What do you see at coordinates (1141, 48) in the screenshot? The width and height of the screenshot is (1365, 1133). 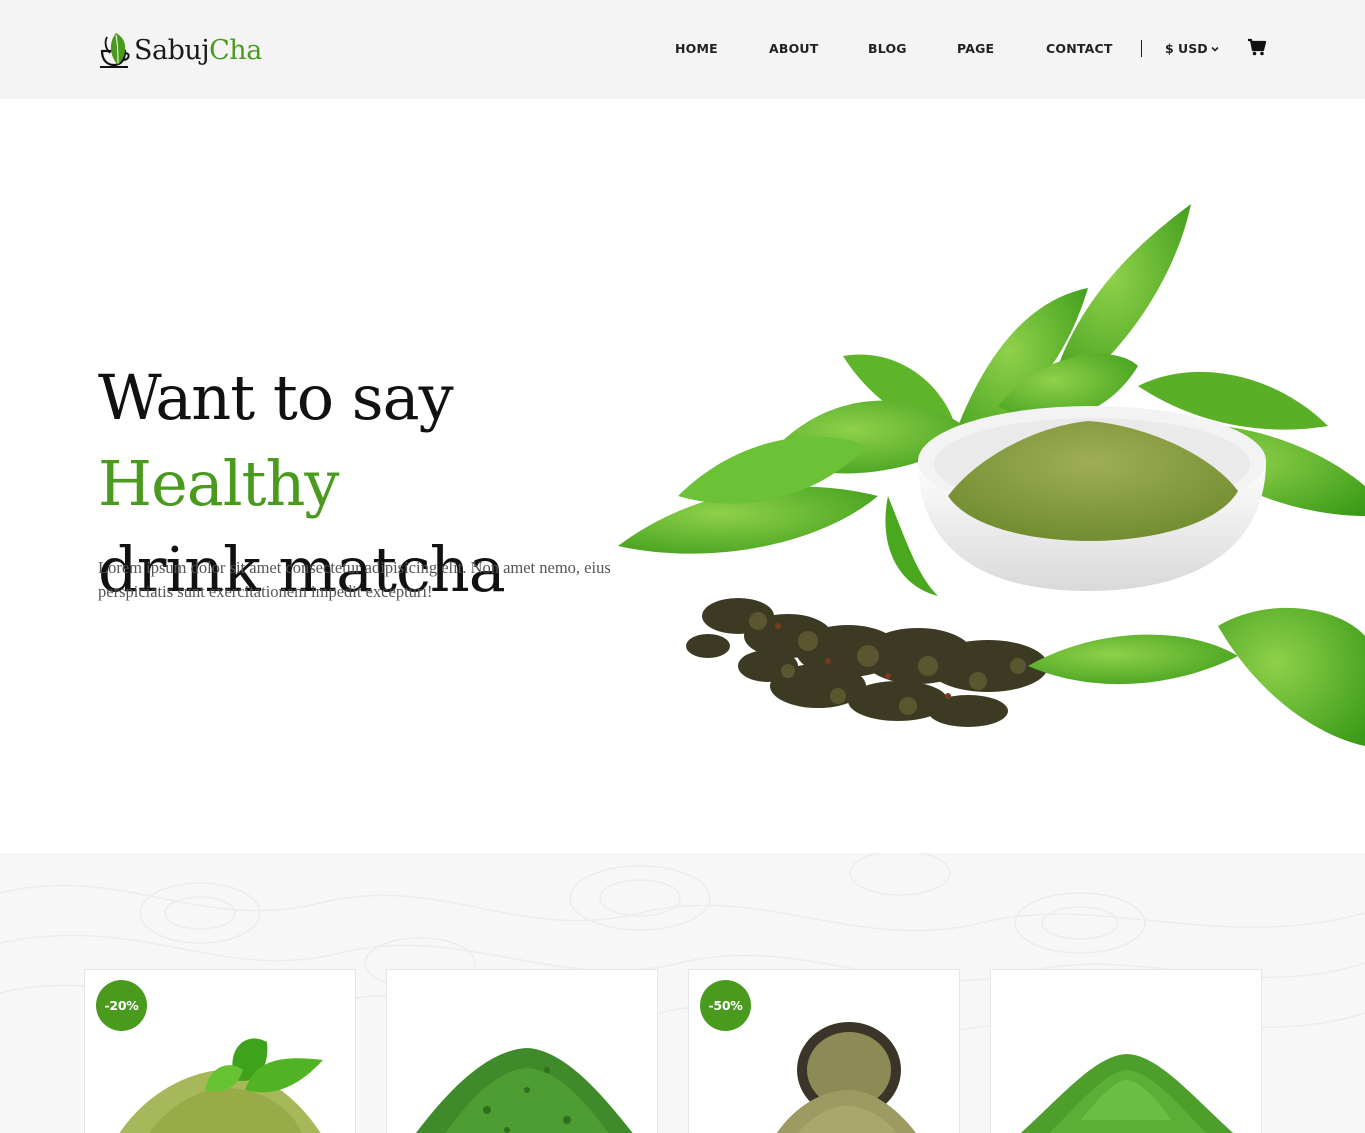 I see `nav-divider` at bounding box center [1141, 48].